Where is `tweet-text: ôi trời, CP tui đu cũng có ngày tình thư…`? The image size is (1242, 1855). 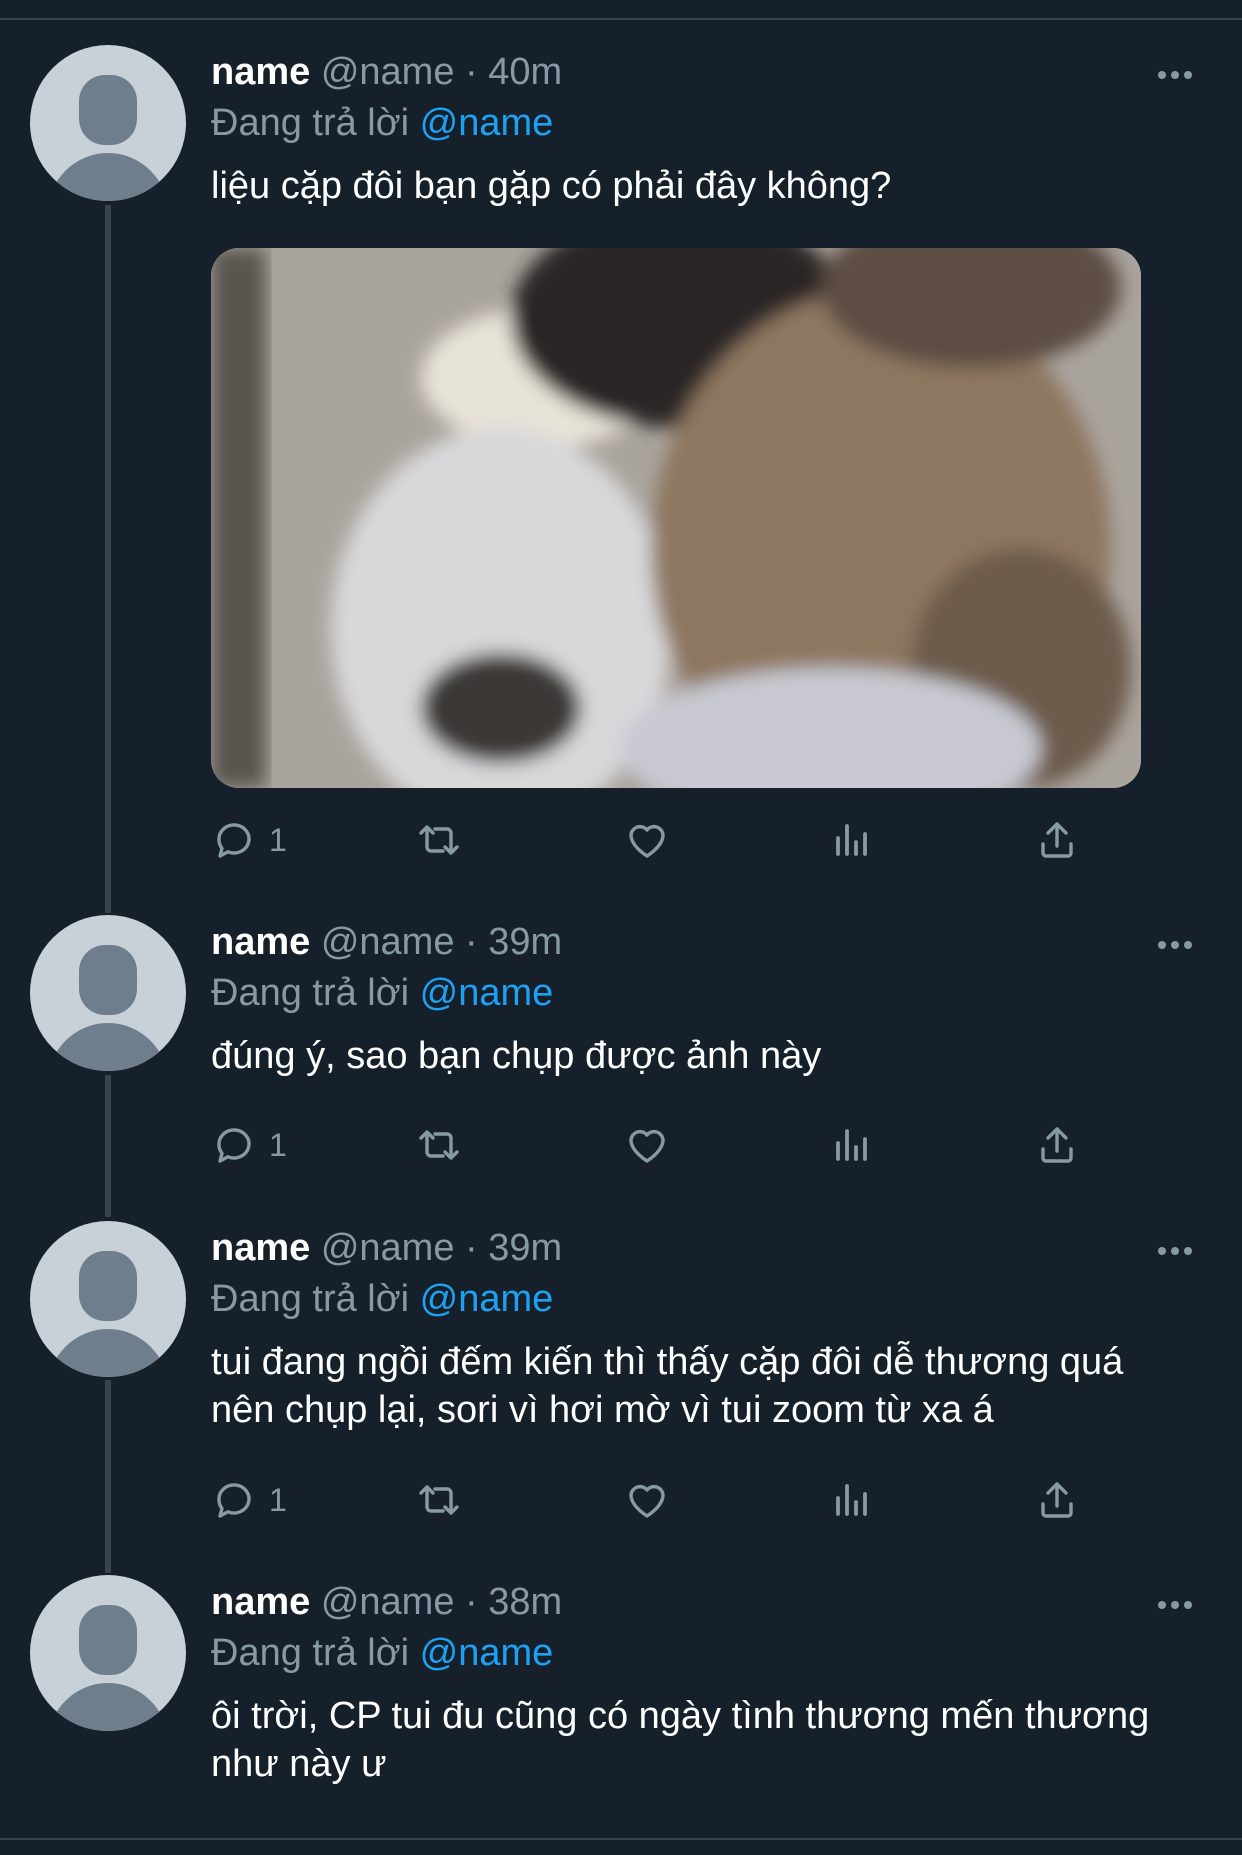 tweet-text: ôi trời, CP tui đu cũng có ngày tình thư… is located at coordinates (680, 1740).